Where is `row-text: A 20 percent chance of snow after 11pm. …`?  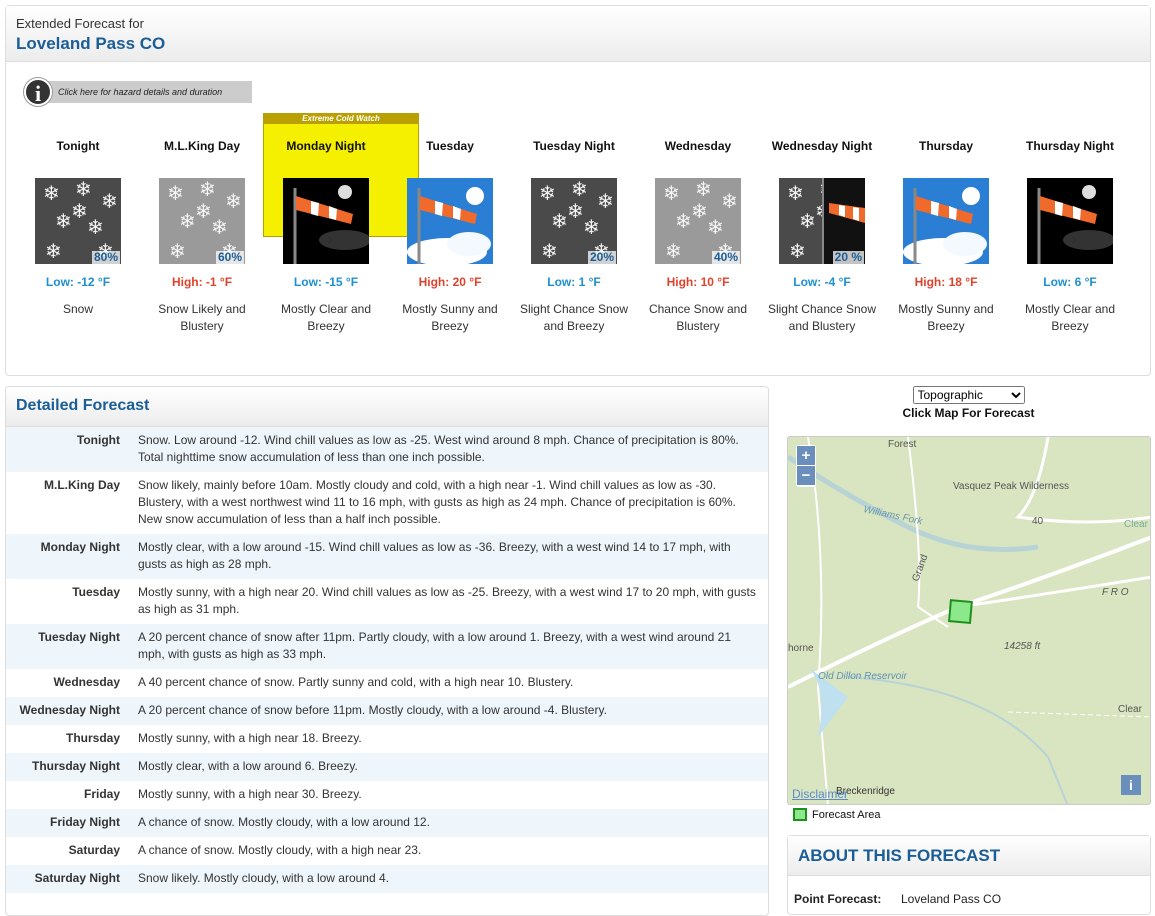 row-text: A 20 percent chance of snow after 11pm. … is located at coordinates (434, 645).